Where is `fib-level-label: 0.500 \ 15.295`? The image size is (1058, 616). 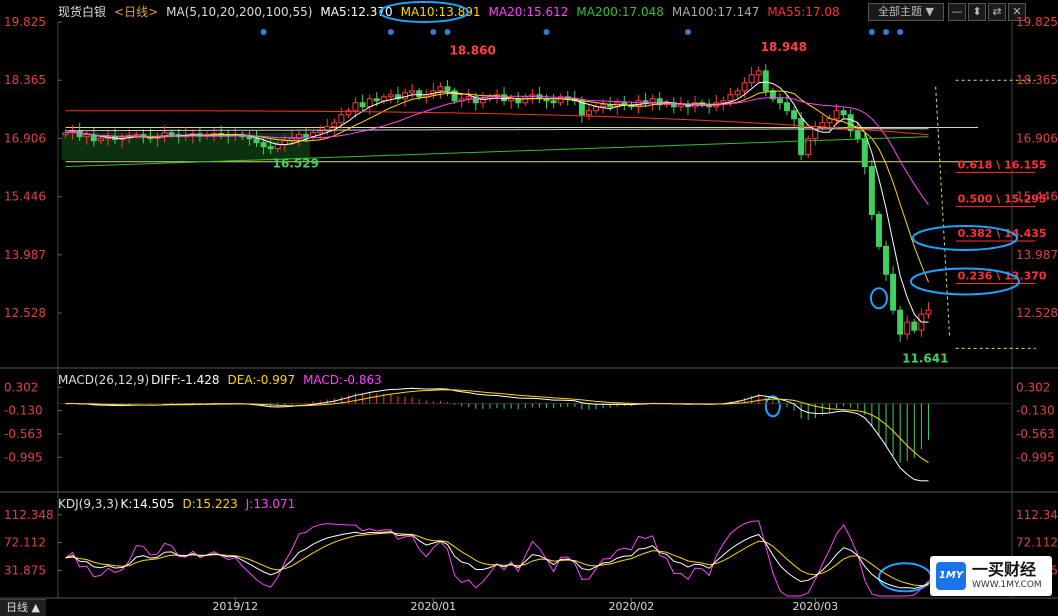 fib-level-label: 0.500 \ 15.295 is located at coordinates (1002, 199).